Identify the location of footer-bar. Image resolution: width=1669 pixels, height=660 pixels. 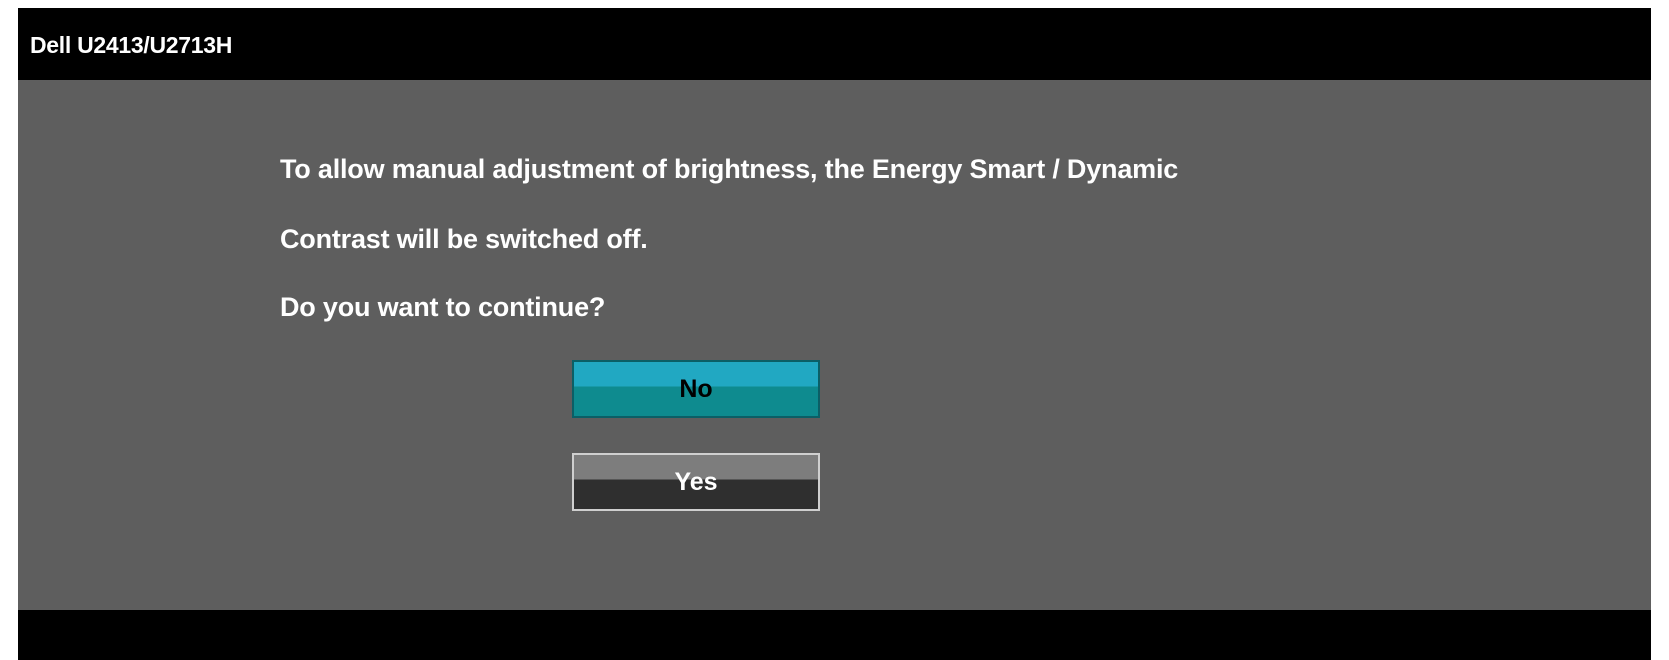
(834, 635).